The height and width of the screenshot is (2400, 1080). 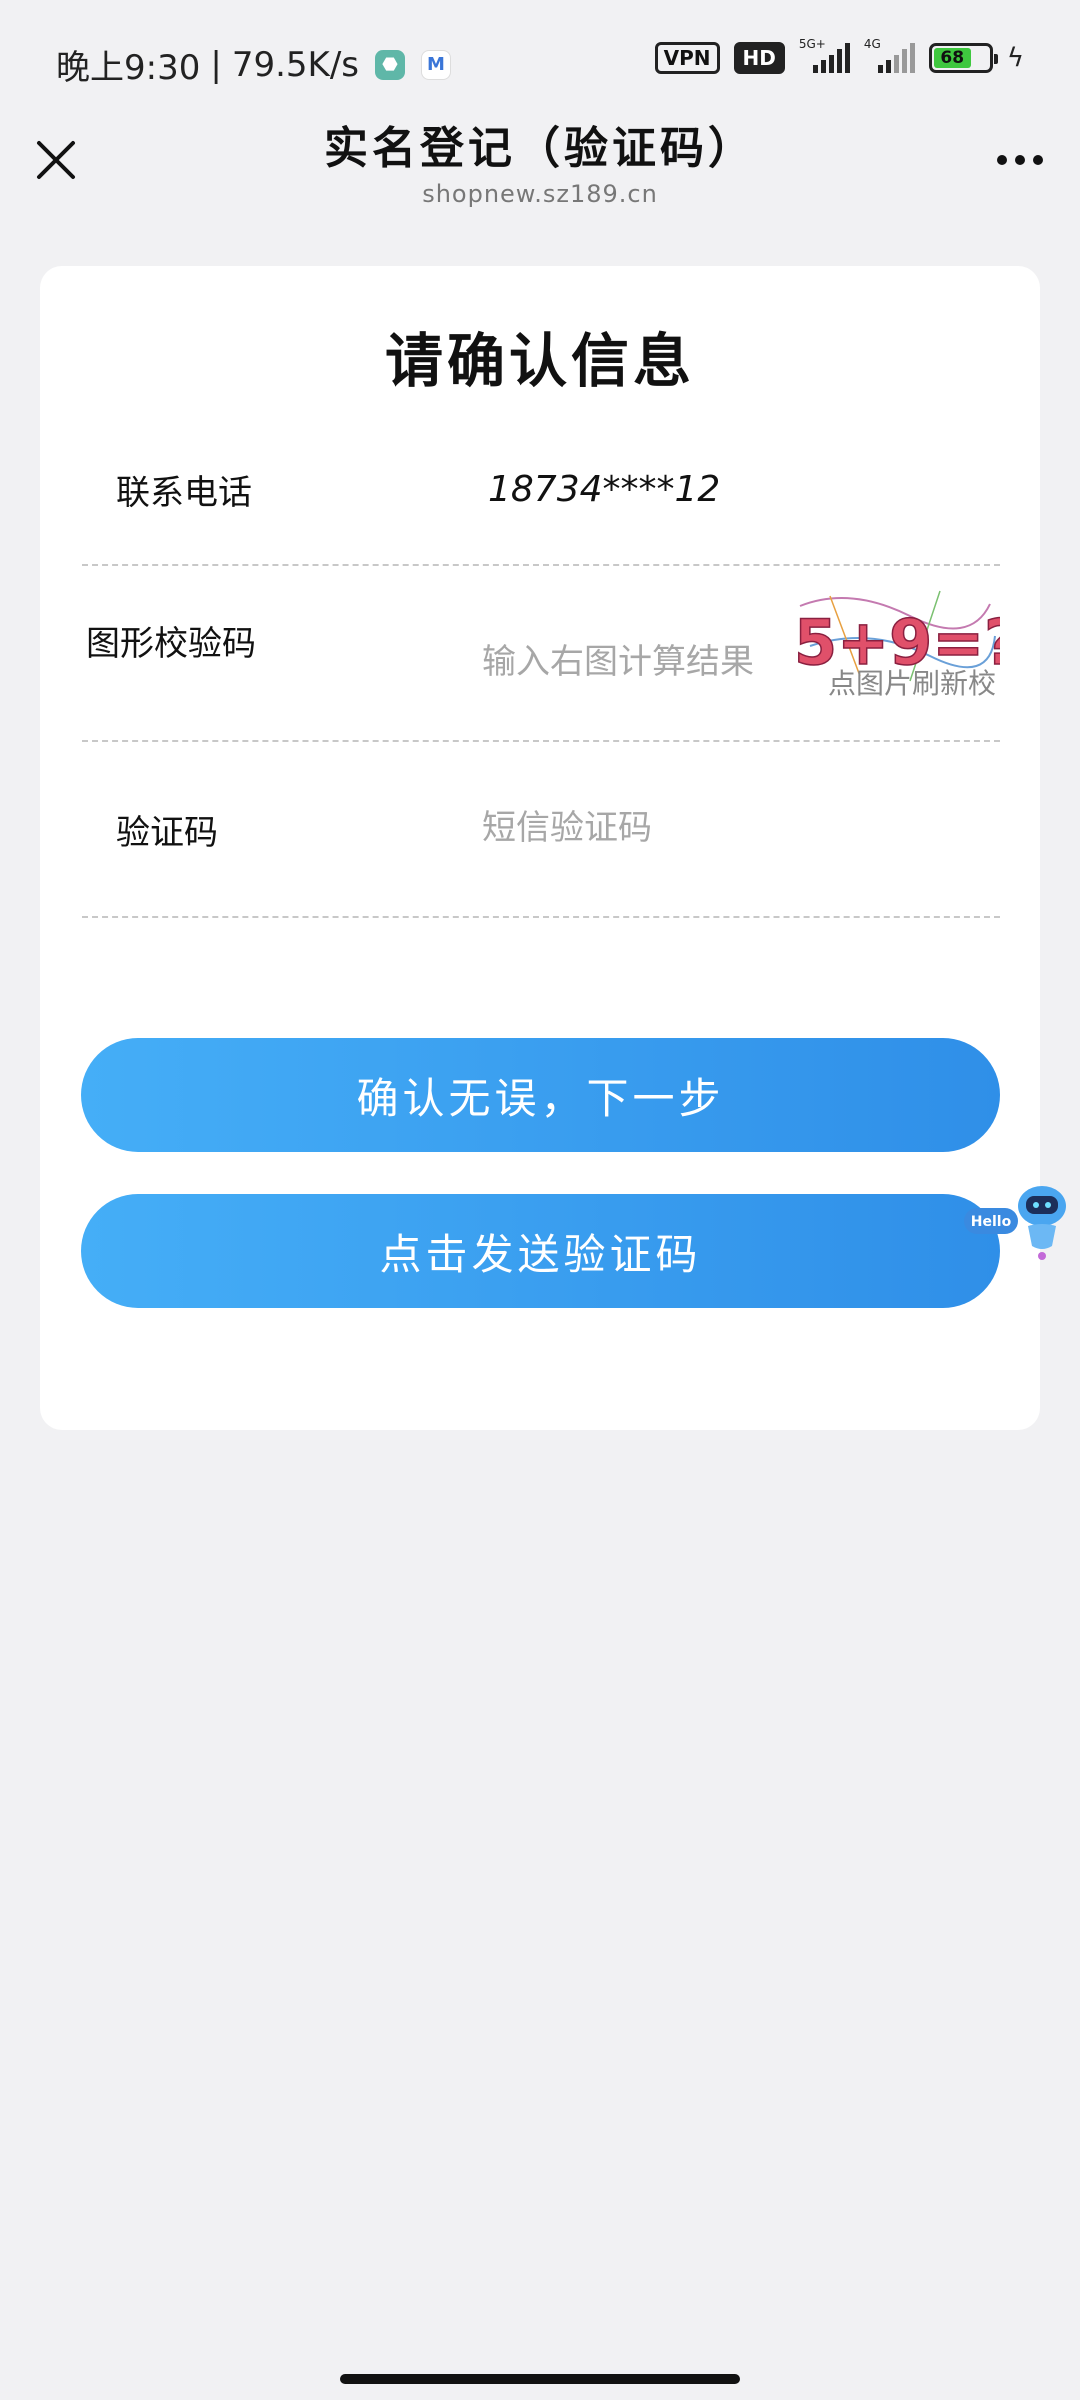 I want to click on captcha-row: 图形校验码 5+9=? 点图片刷新校, so click(x=541, y=654).